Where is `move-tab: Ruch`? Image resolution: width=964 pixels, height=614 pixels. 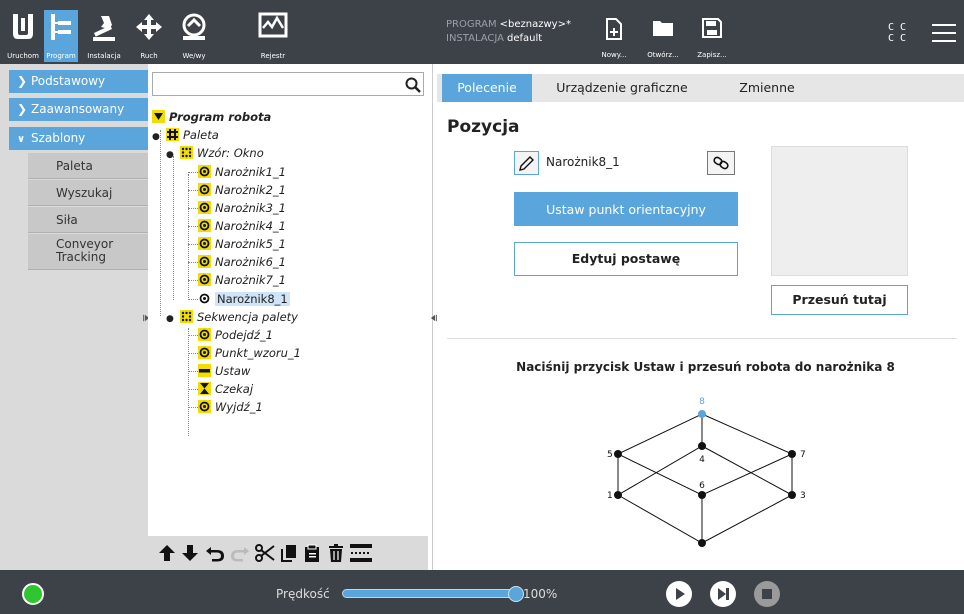 move-tab: Ruch is located at coordinates (149, 36).